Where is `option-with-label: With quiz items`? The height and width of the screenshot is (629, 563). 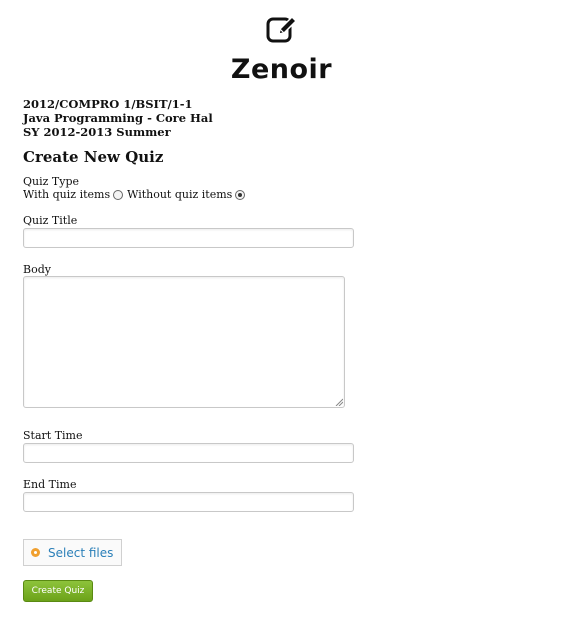
option-with-label: With quiz items is located at coordinates (67, 194).